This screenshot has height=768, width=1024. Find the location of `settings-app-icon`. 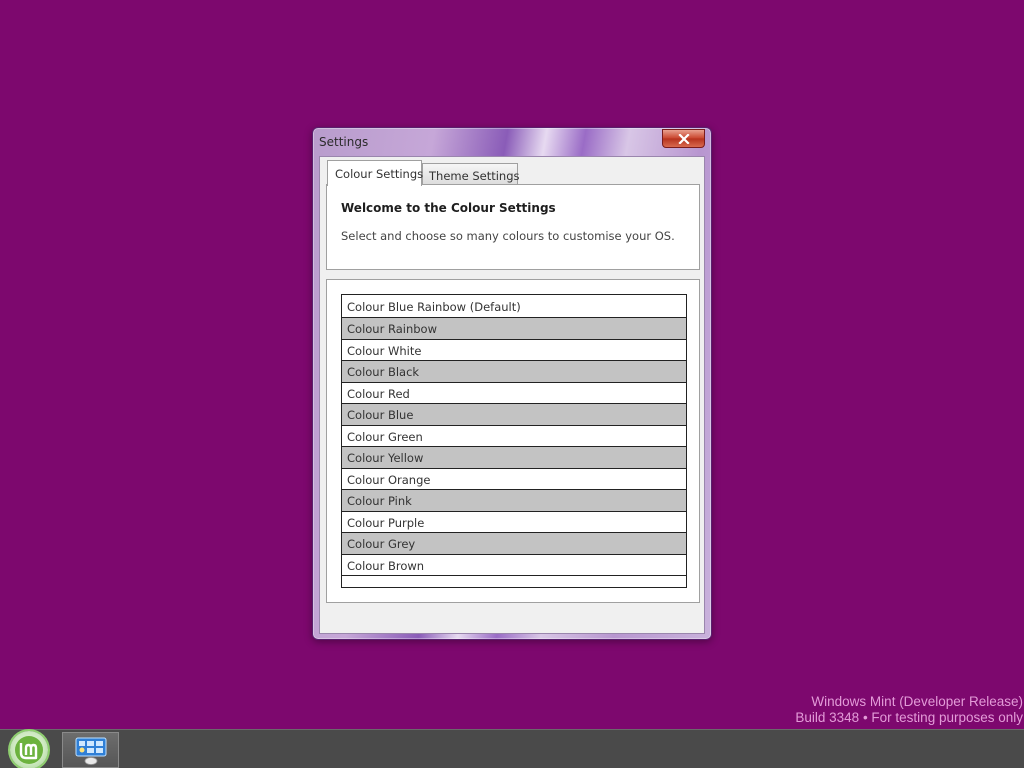

settings-app-icon is located at coordinates (91, 751).